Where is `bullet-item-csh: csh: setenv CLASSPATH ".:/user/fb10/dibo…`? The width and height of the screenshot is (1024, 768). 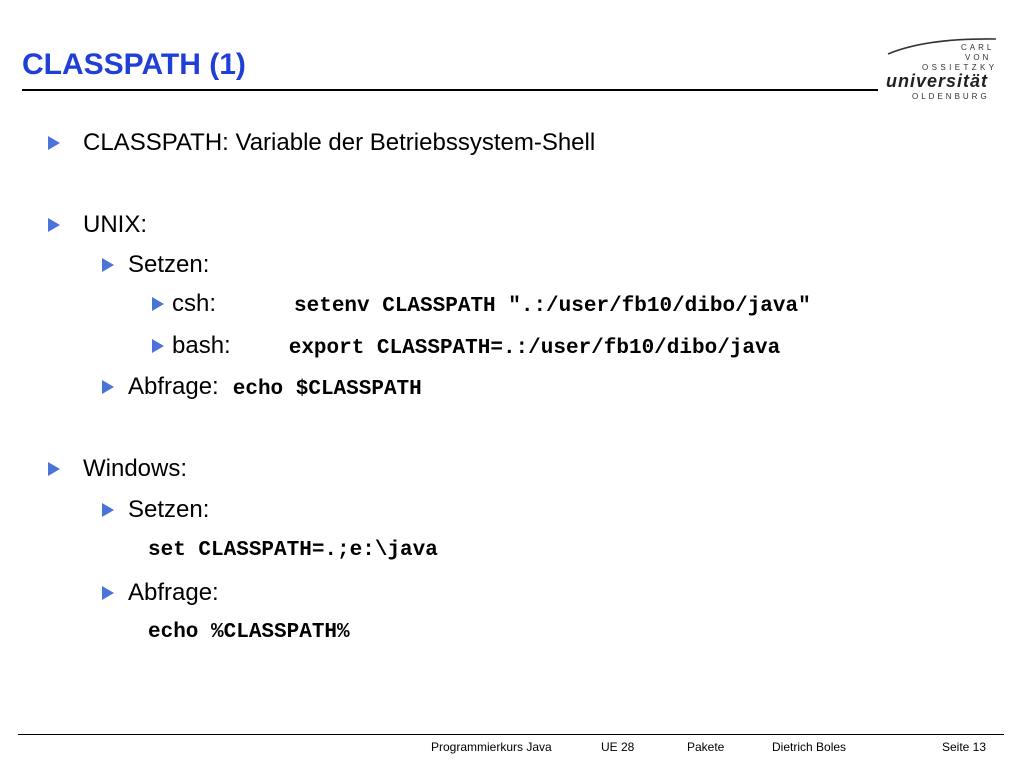 bullet-item-csh: csh: setenv CLASSPATH ".:/user/fb10/dibo… is located at coordinates (491, 305).